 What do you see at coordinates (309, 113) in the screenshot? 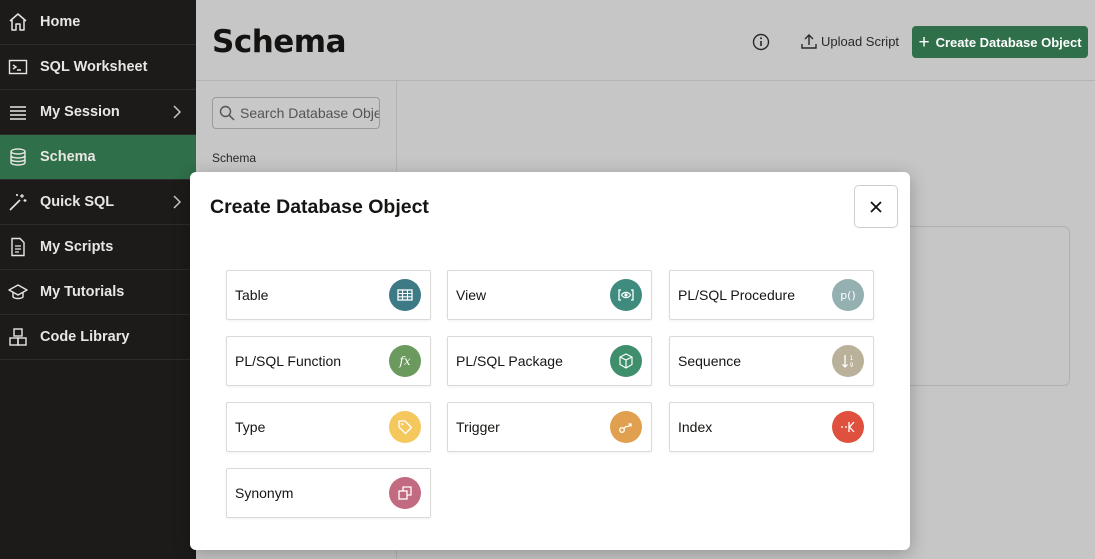
I see `search-placeholder: Search Database Objects` at bounding box center [309, 113].